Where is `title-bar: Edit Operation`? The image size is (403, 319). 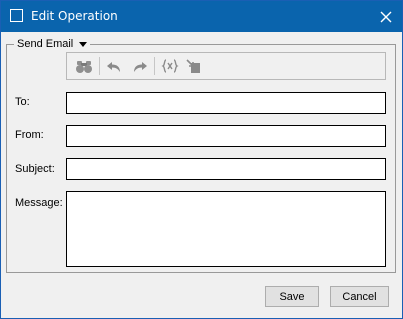 title-bar: Edit Operation is located at coordinates (201, 16).